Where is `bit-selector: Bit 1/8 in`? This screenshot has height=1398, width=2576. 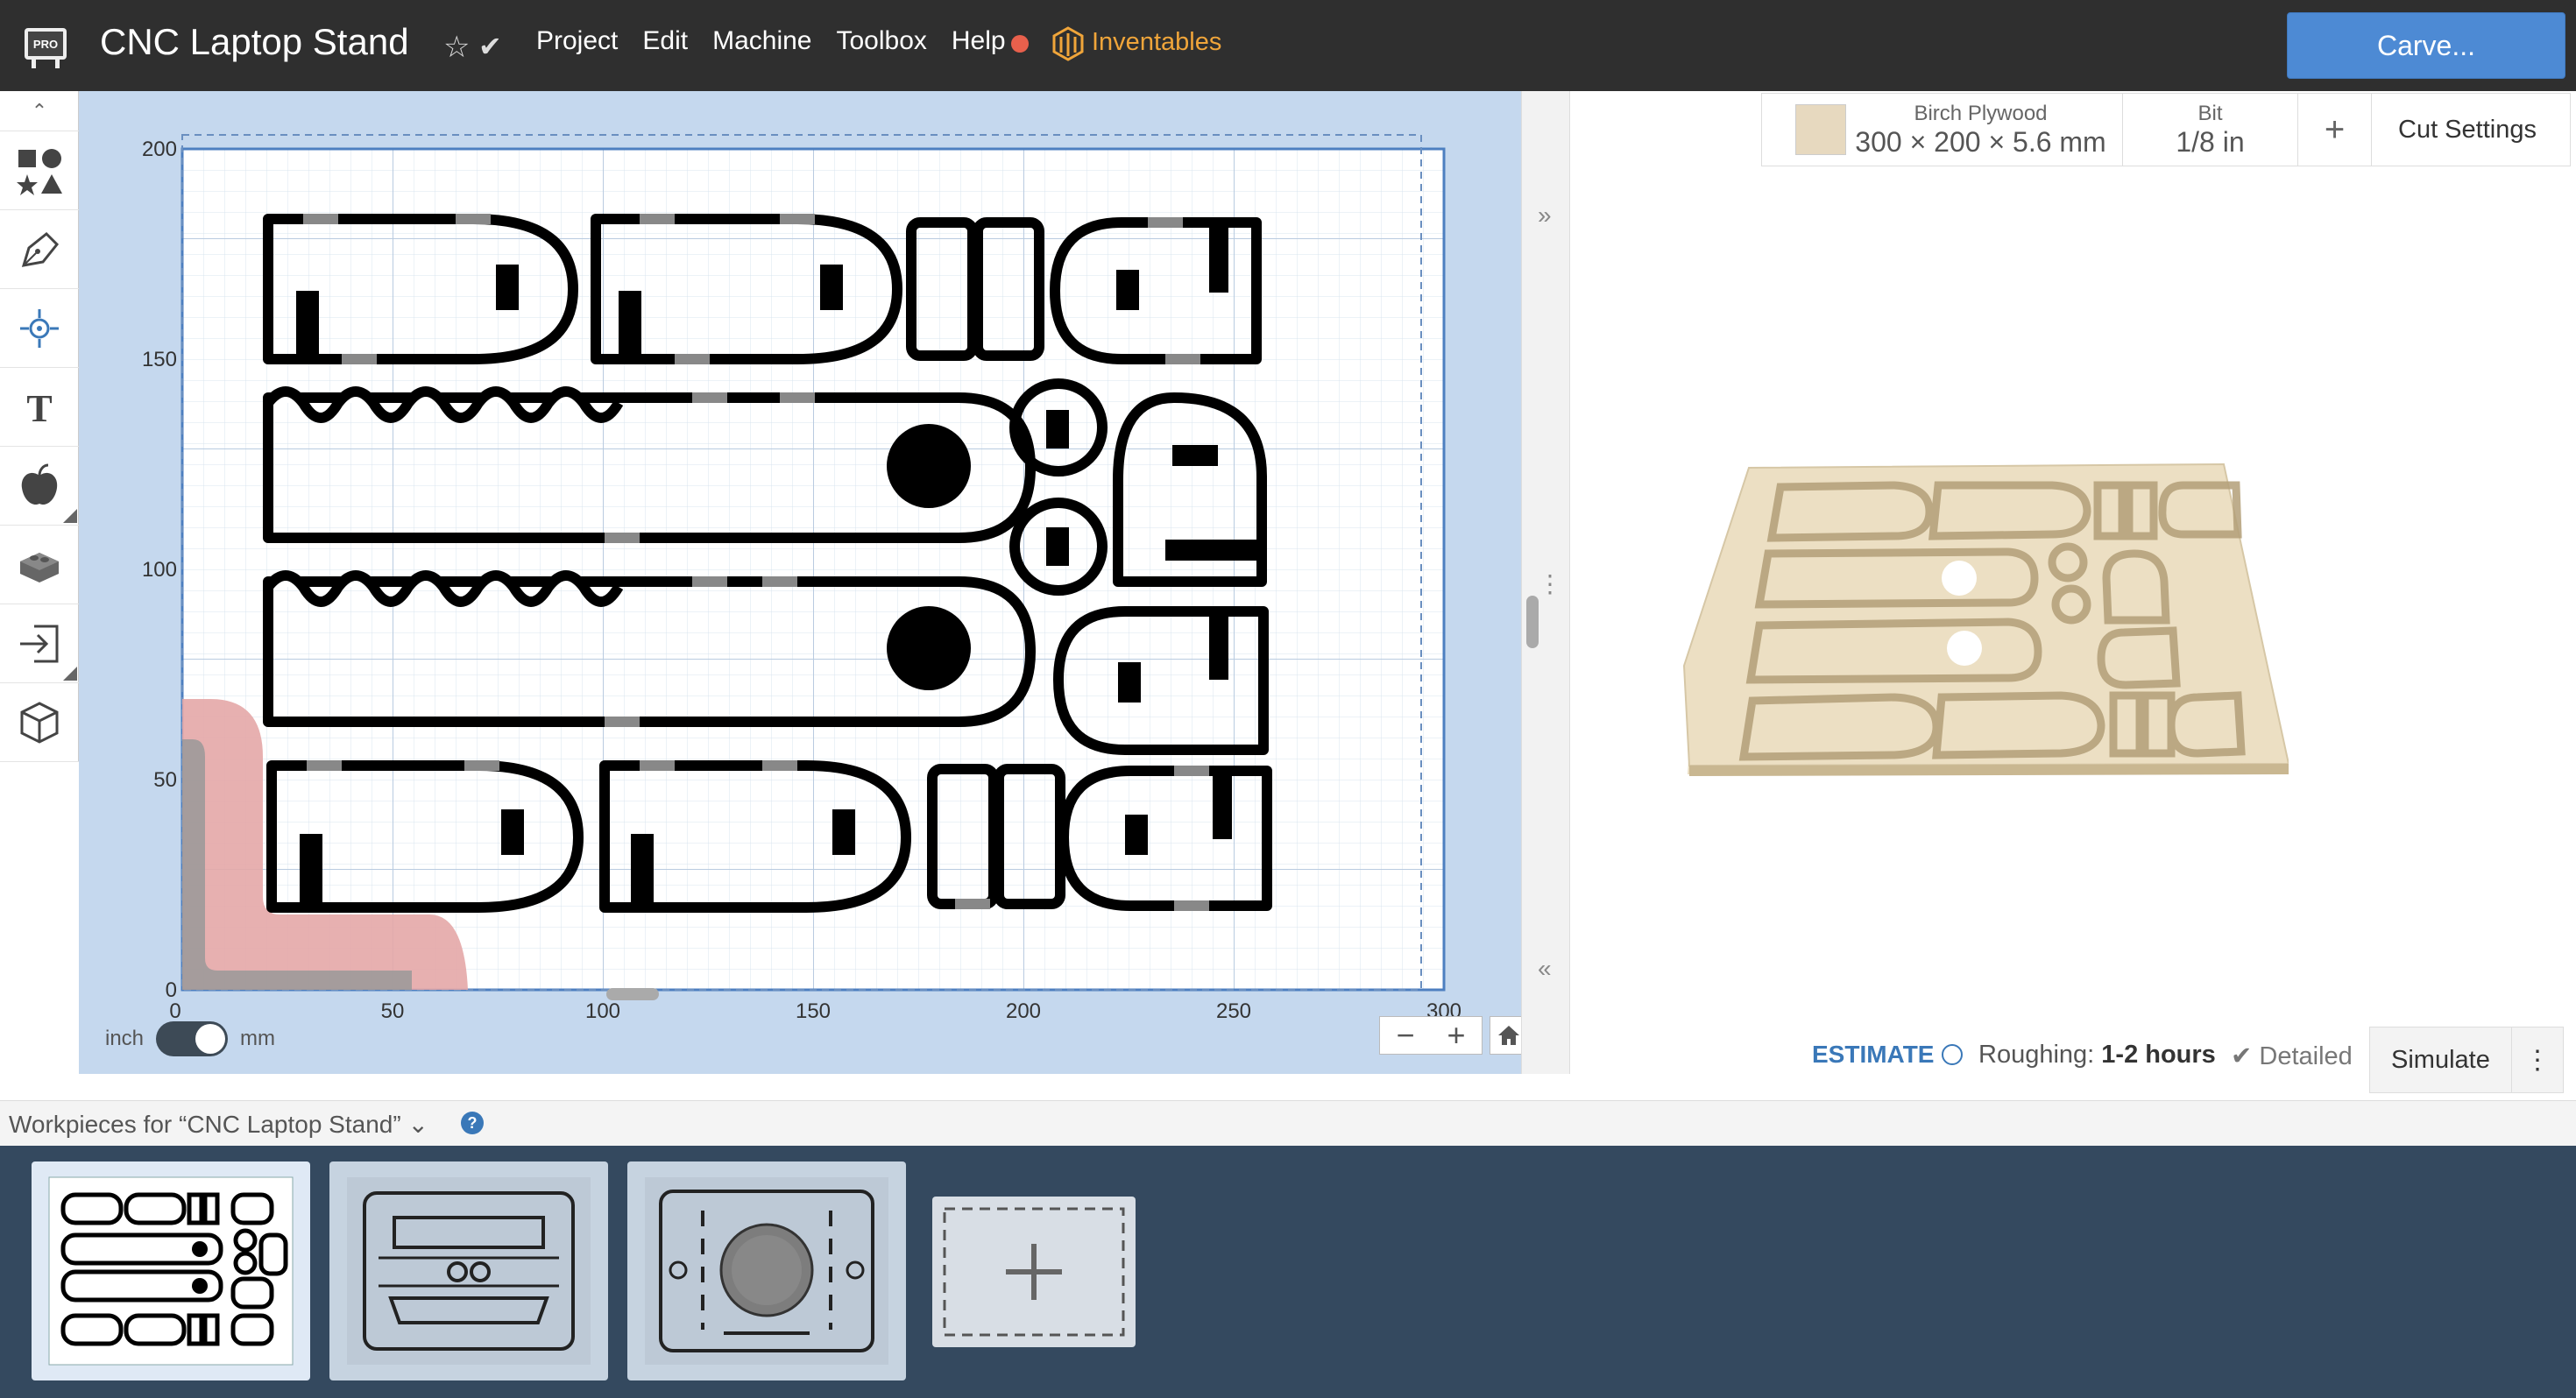
bit-selector: Bit 1/8 in is located at coordinates (2210, 130).